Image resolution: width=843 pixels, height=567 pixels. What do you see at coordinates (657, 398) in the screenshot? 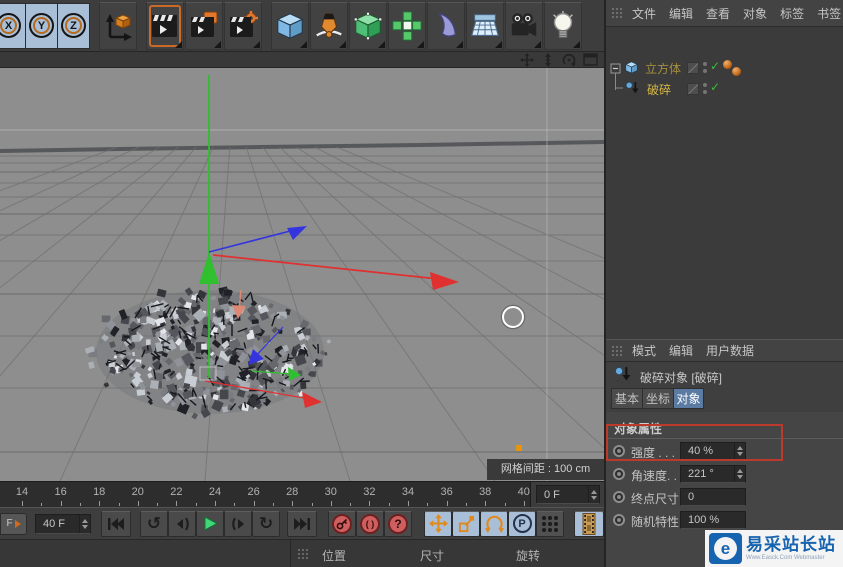
I see `tab-坐标: 坐标` at bounding box center [657, 398].